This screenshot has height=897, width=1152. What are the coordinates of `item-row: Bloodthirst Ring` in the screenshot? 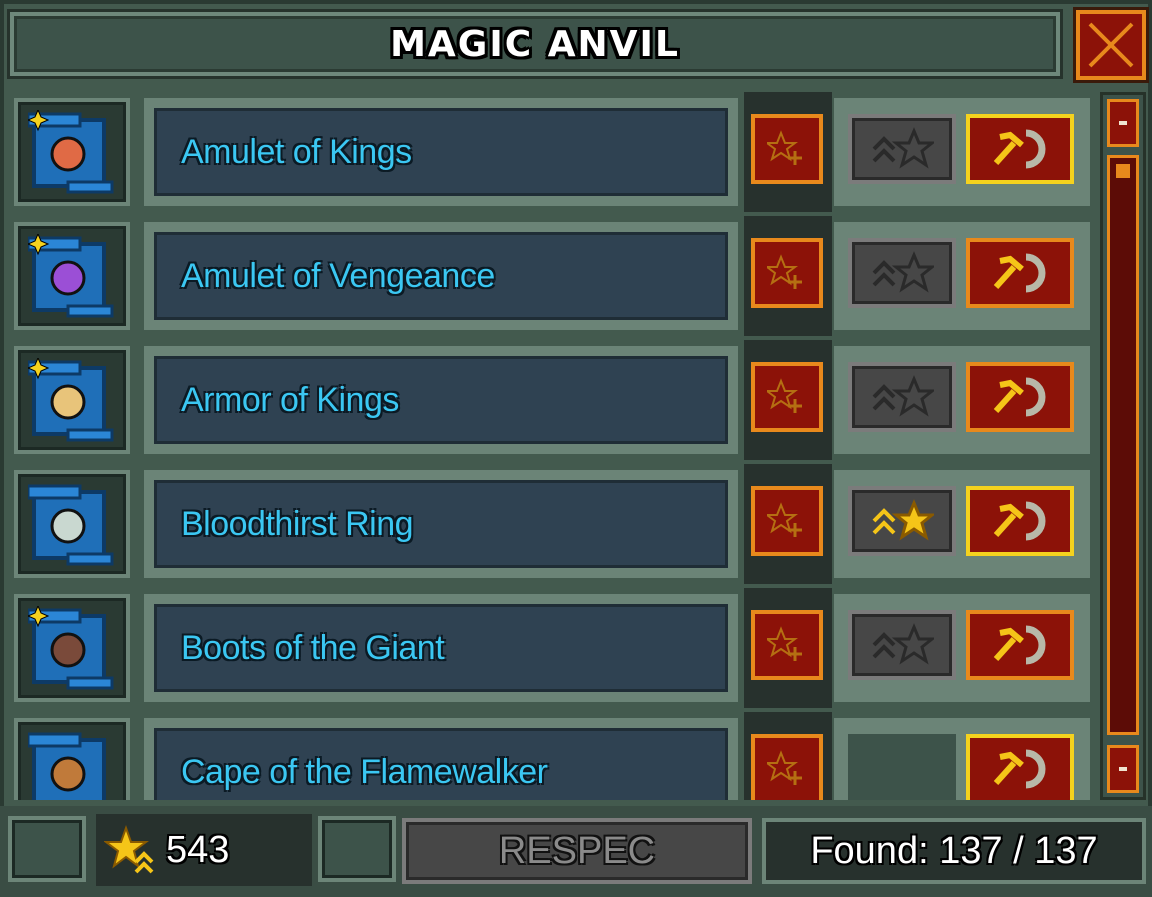 It's located at (549, 524).